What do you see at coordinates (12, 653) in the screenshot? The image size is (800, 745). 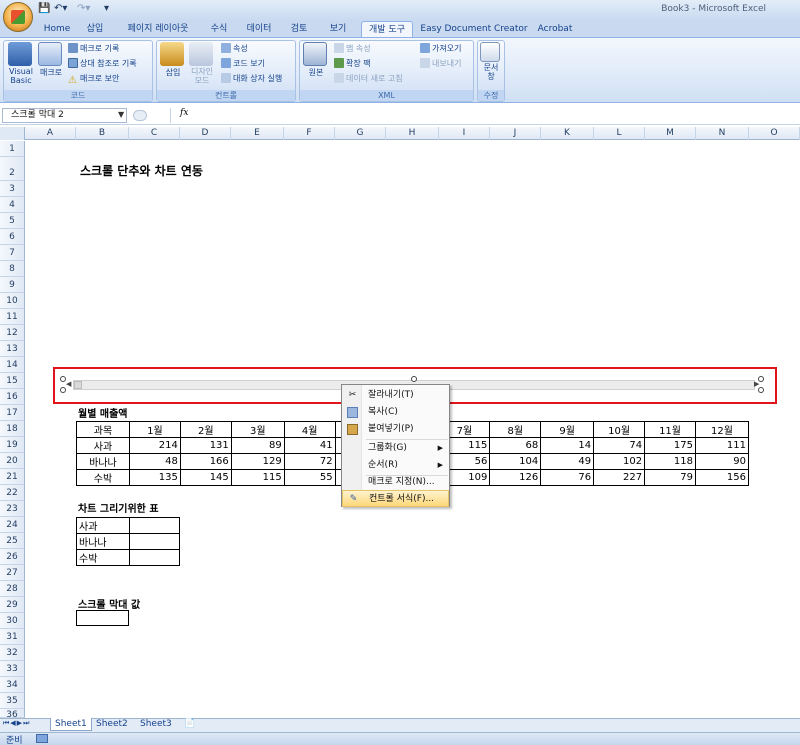 I see `row-header: 32` at bounding box center [12, 653].